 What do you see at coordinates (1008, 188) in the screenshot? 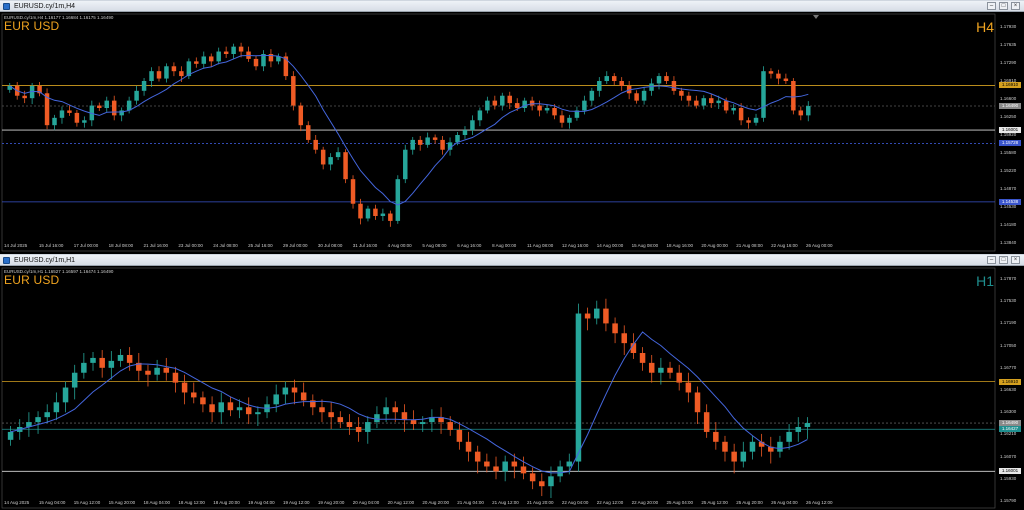
I see `h4-price-tick: 1.14870` at bounding box center [1008, 188].